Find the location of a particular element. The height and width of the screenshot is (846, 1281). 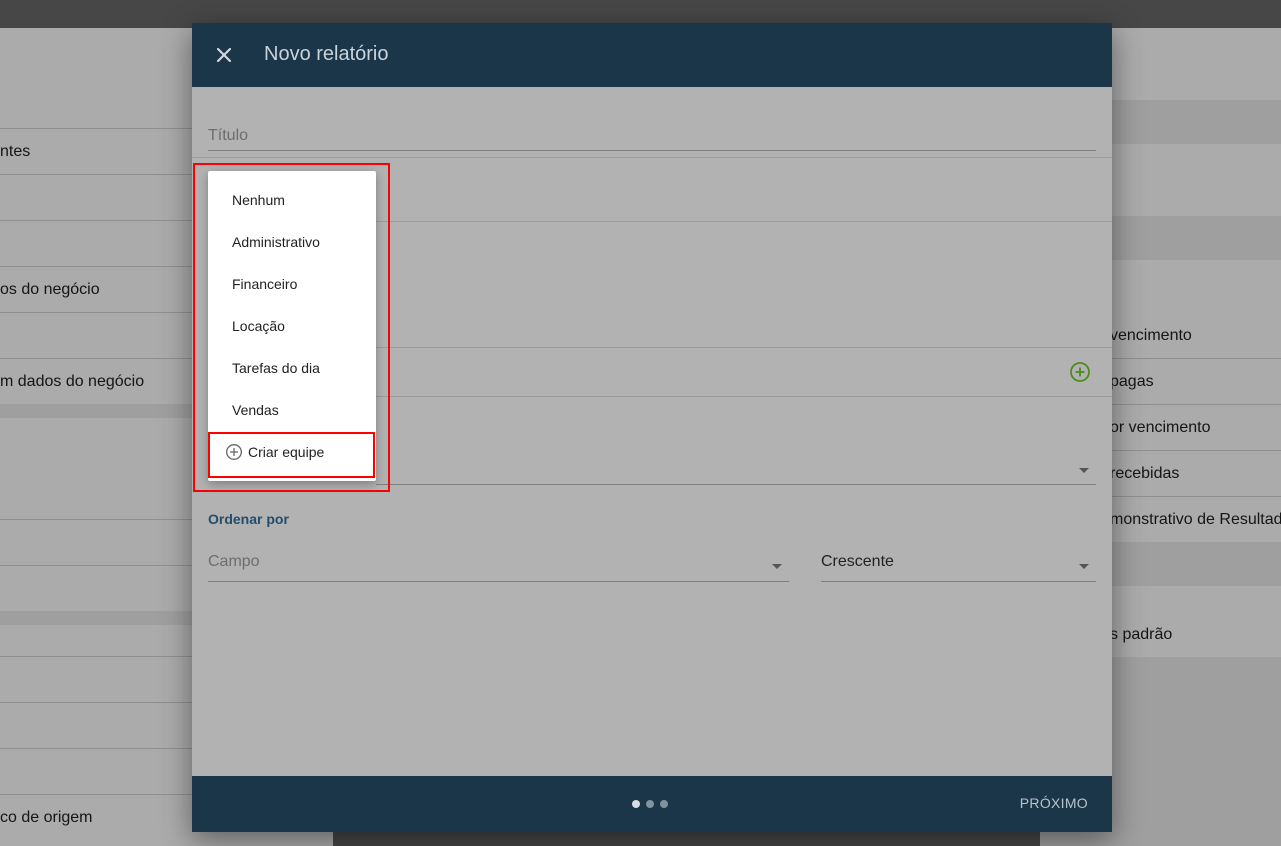

order-field-underline is located at coordinates (498, 581).